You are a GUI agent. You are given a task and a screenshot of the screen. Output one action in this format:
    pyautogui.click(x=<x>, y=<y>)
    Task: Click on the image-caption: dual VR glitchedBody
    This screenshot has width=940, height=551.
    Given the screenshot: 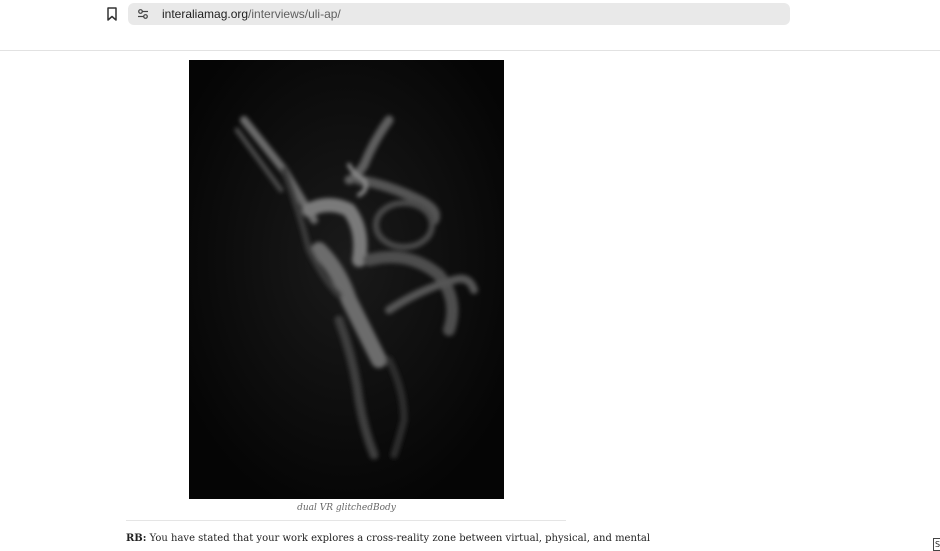 What is the action you would take?
    pyautogui.click(x=346, y=508)
    